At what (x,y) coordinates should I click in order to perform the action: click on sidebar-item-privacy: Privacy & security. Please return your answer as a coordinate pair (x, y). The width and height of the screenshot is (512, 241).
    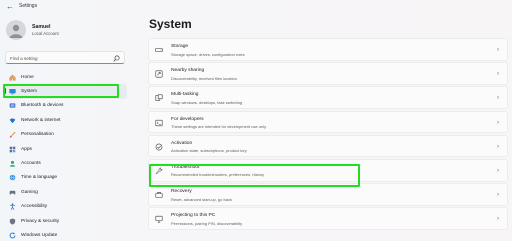
    Looking at the image, I should click on (65, 221).